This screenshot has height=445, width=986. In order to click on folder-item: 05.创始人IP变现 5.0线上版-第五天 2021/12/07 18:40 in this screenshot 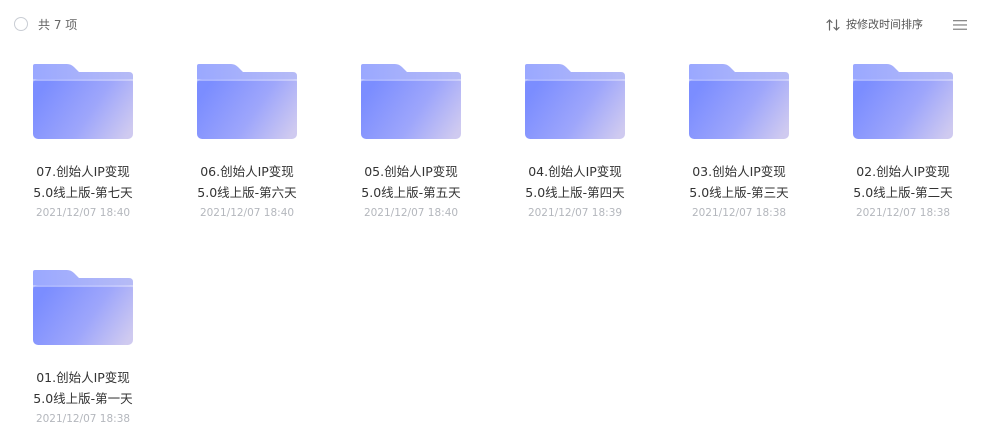, I will do `click(411, 141)`.